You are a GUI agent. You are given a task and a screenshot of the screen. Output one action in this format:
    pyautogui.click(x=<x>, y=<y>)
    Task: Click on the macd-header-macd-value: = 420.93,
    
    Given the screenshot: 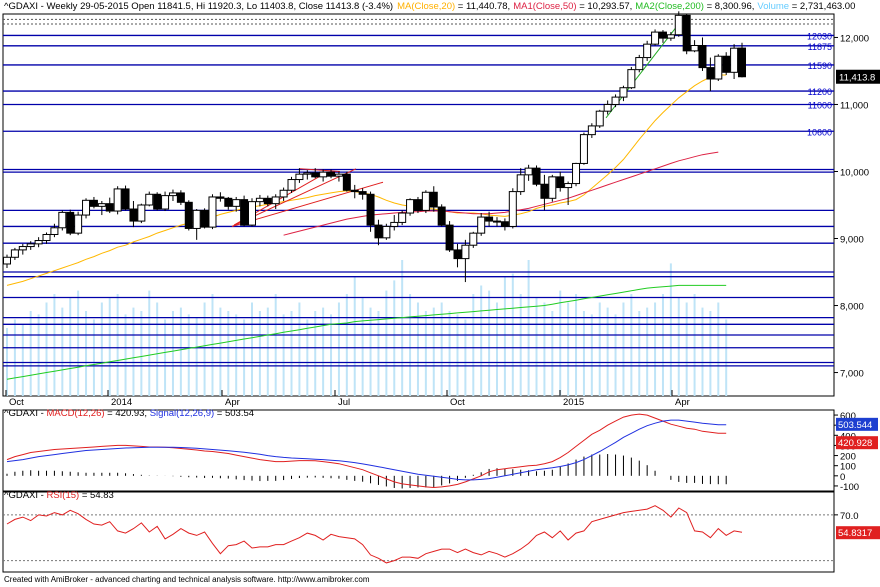 What is the action you would take?
    pyautogui.click(x=127, y=413)
    